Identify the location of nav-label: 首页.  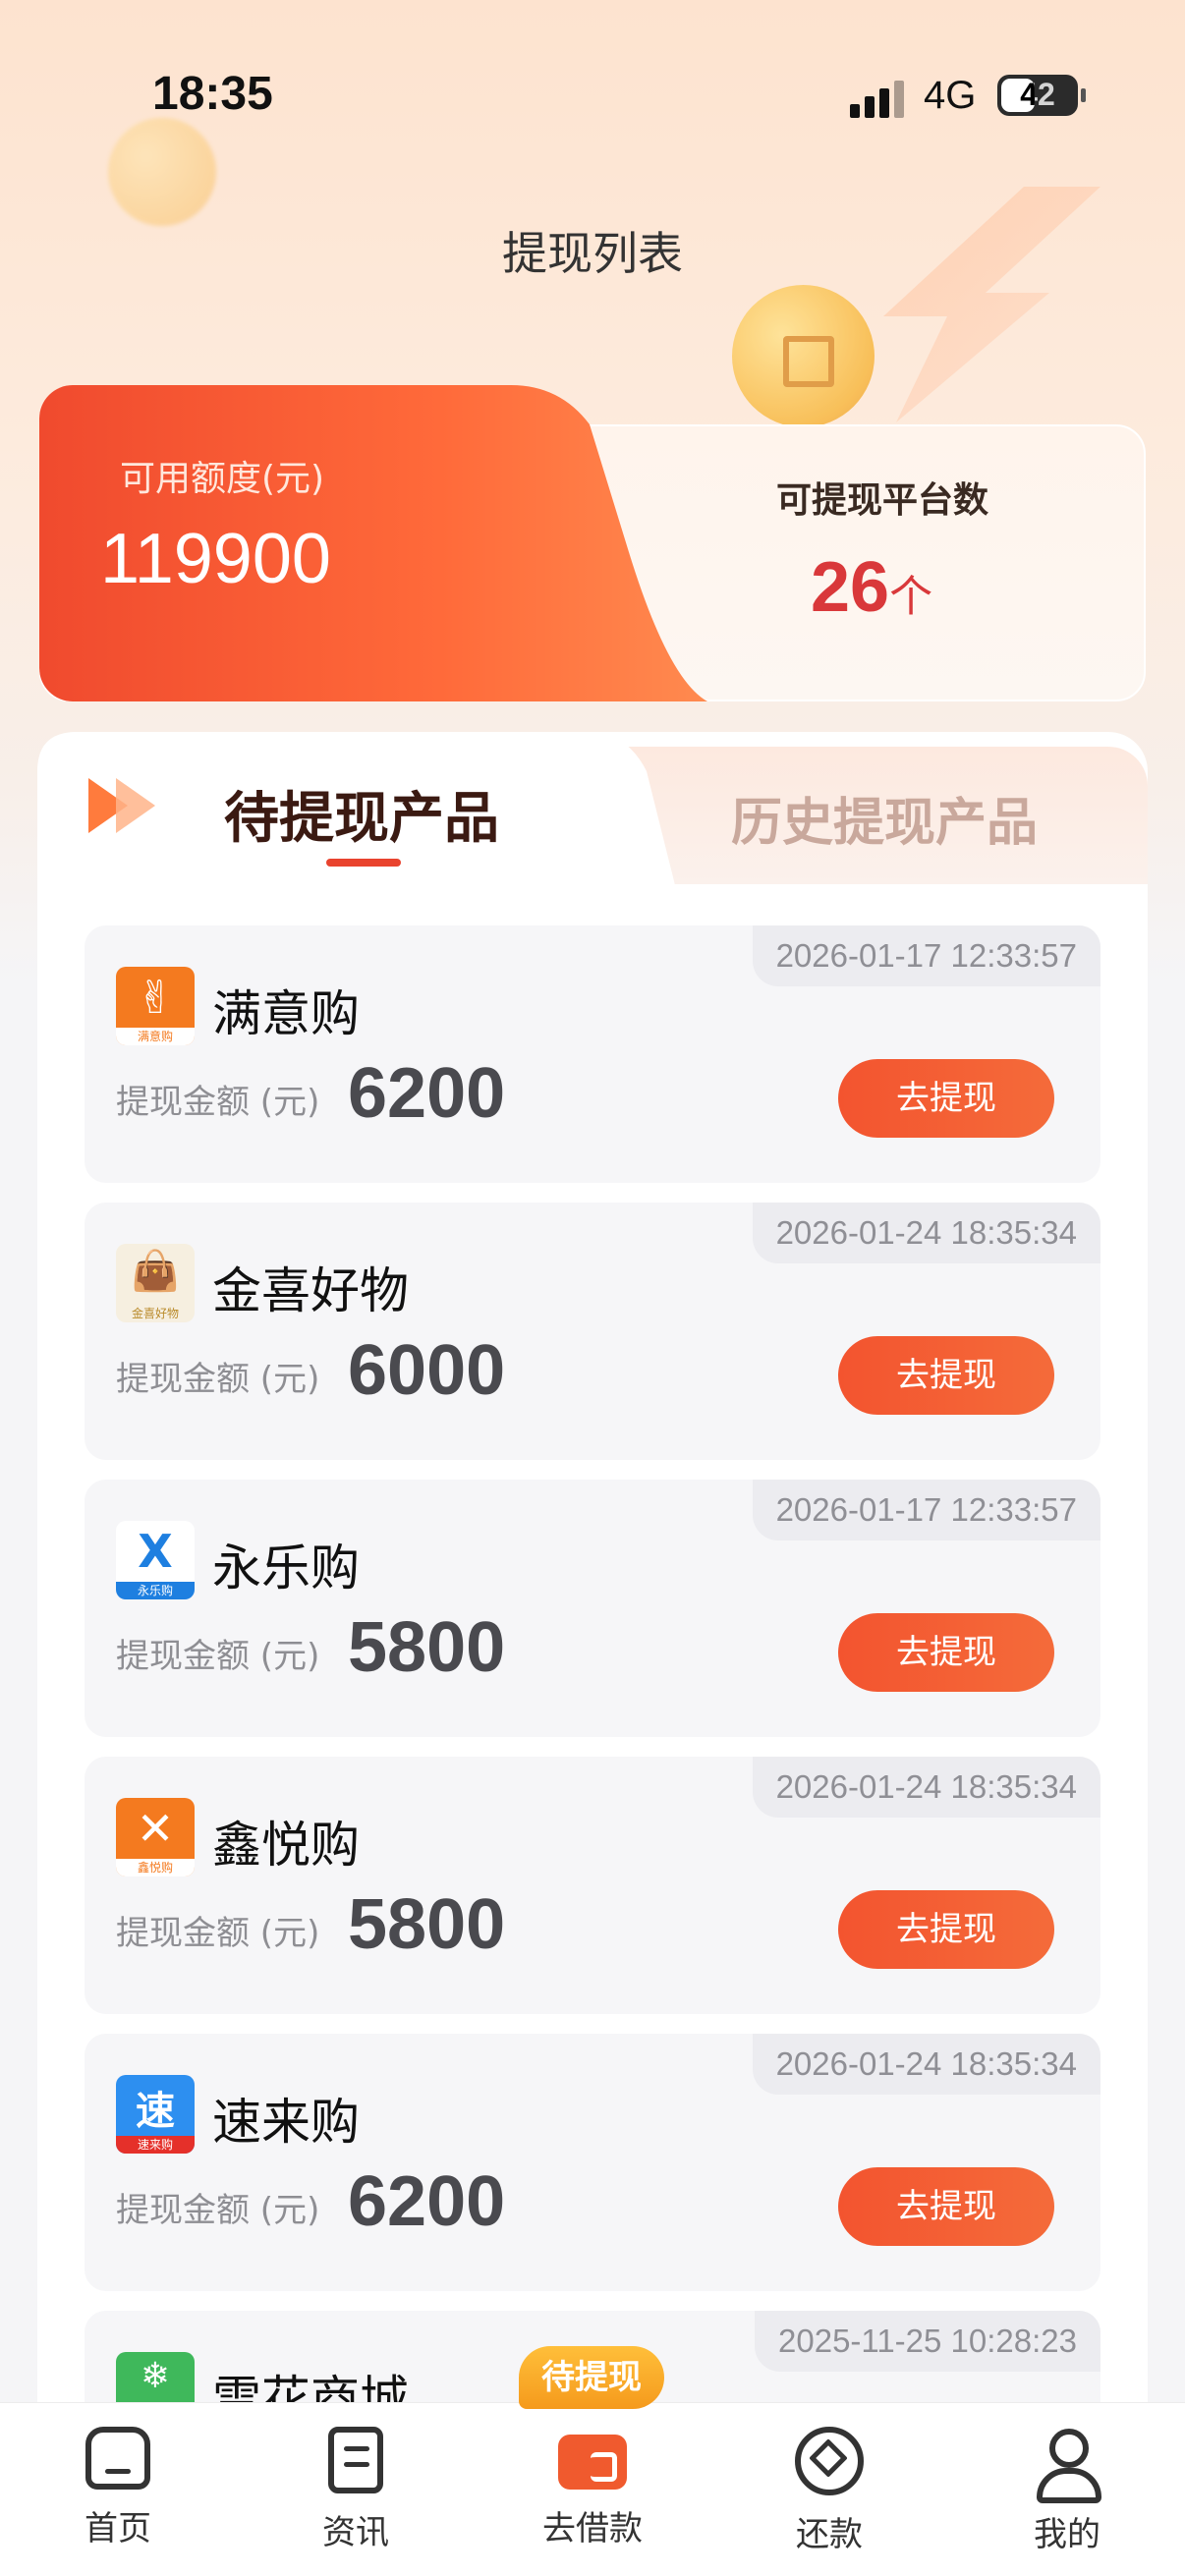
(118, 2528).